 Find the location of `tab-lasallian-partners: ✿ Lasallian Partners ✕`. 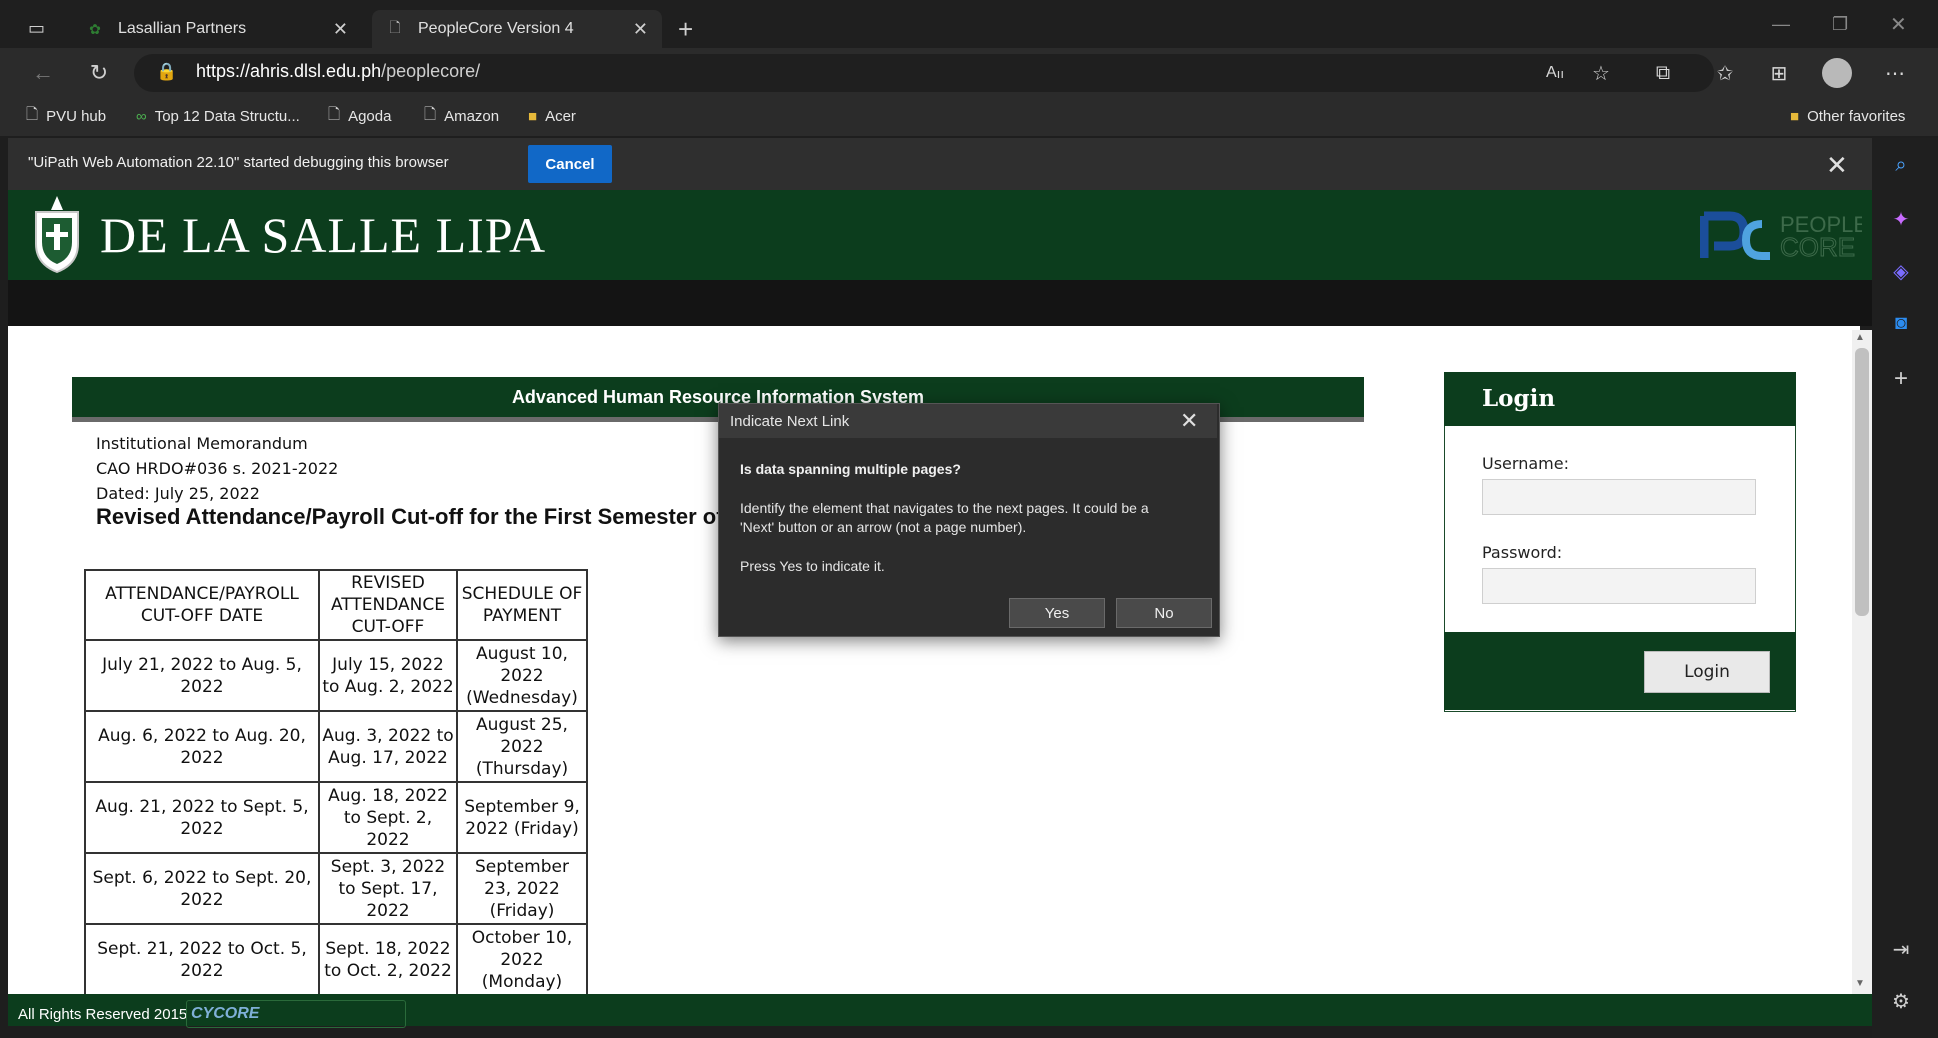

tab-lasallian-partners: ✿ Lasallian Partners ✕ is located at coordinates (217, 29).